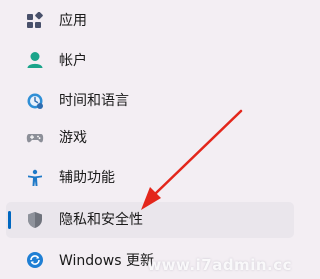 The height and width of the screenshot is (279, 320). Describe the element at coordinates (73, 21) in the screenshot. I see `sidebar-item-label: 应用` at that location.